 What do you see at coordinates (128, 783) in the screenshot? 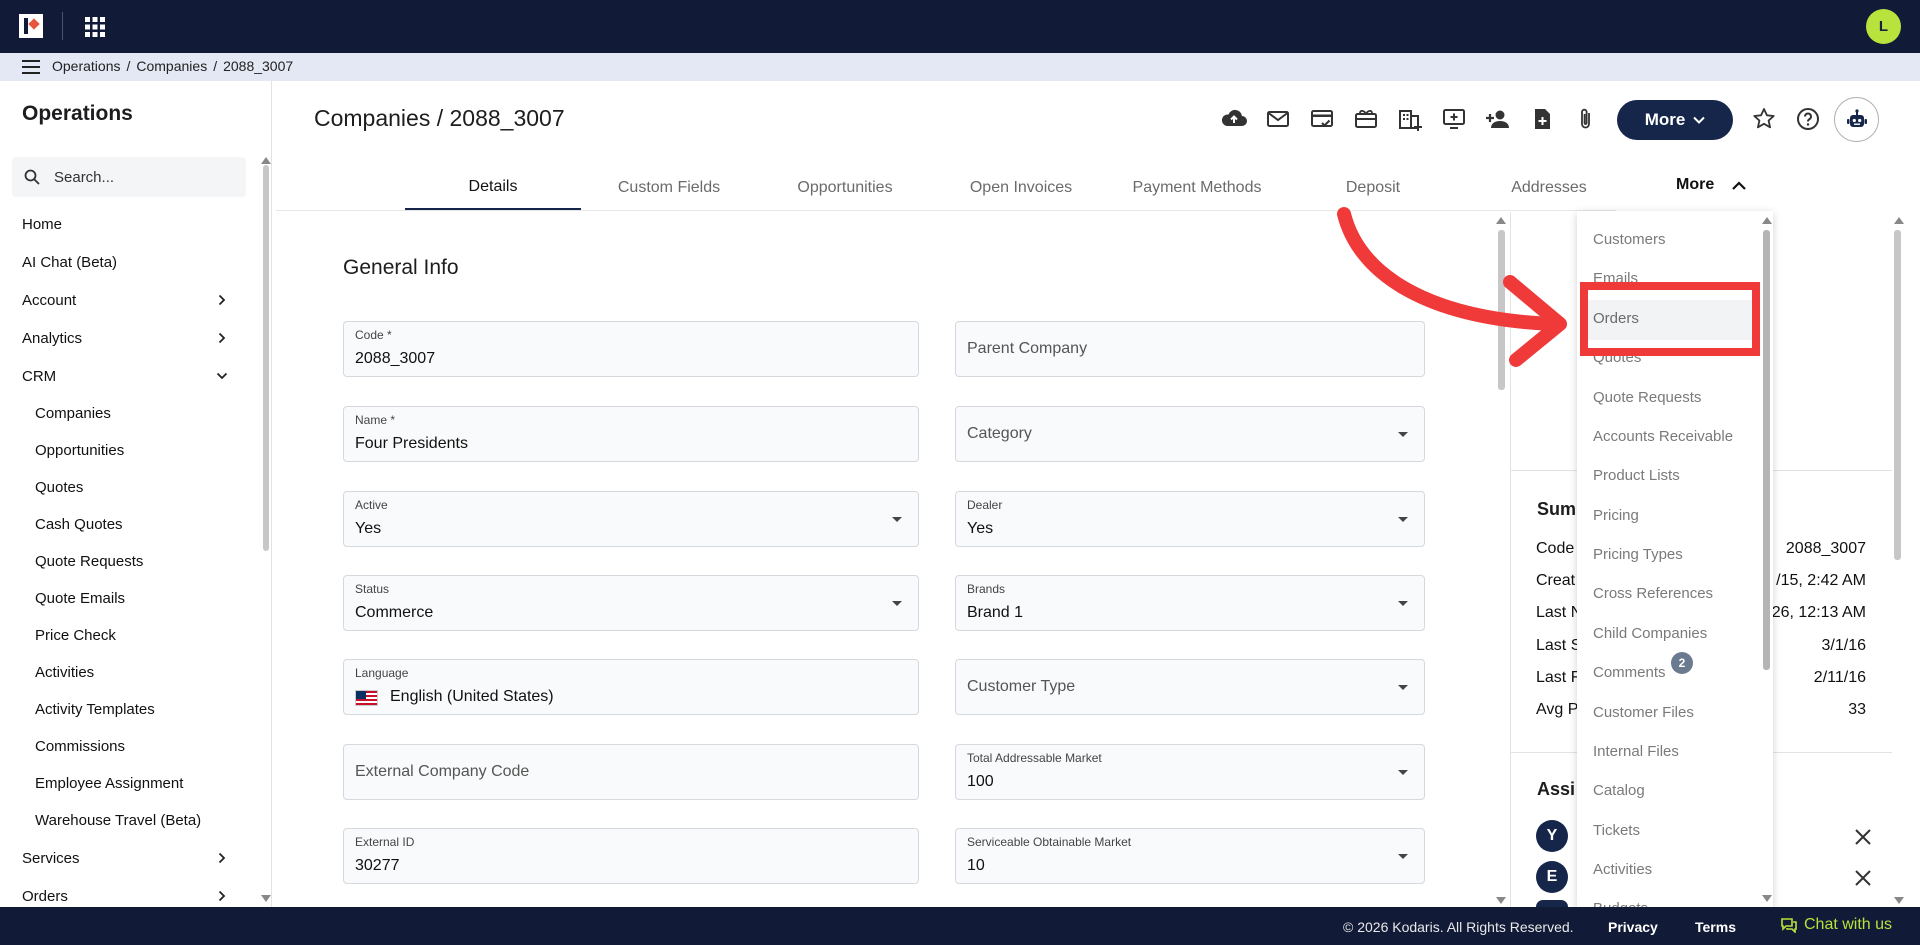
I see `sidebar-item-employee-assignment: Employee Assignment` at bounding box center [128, 783].